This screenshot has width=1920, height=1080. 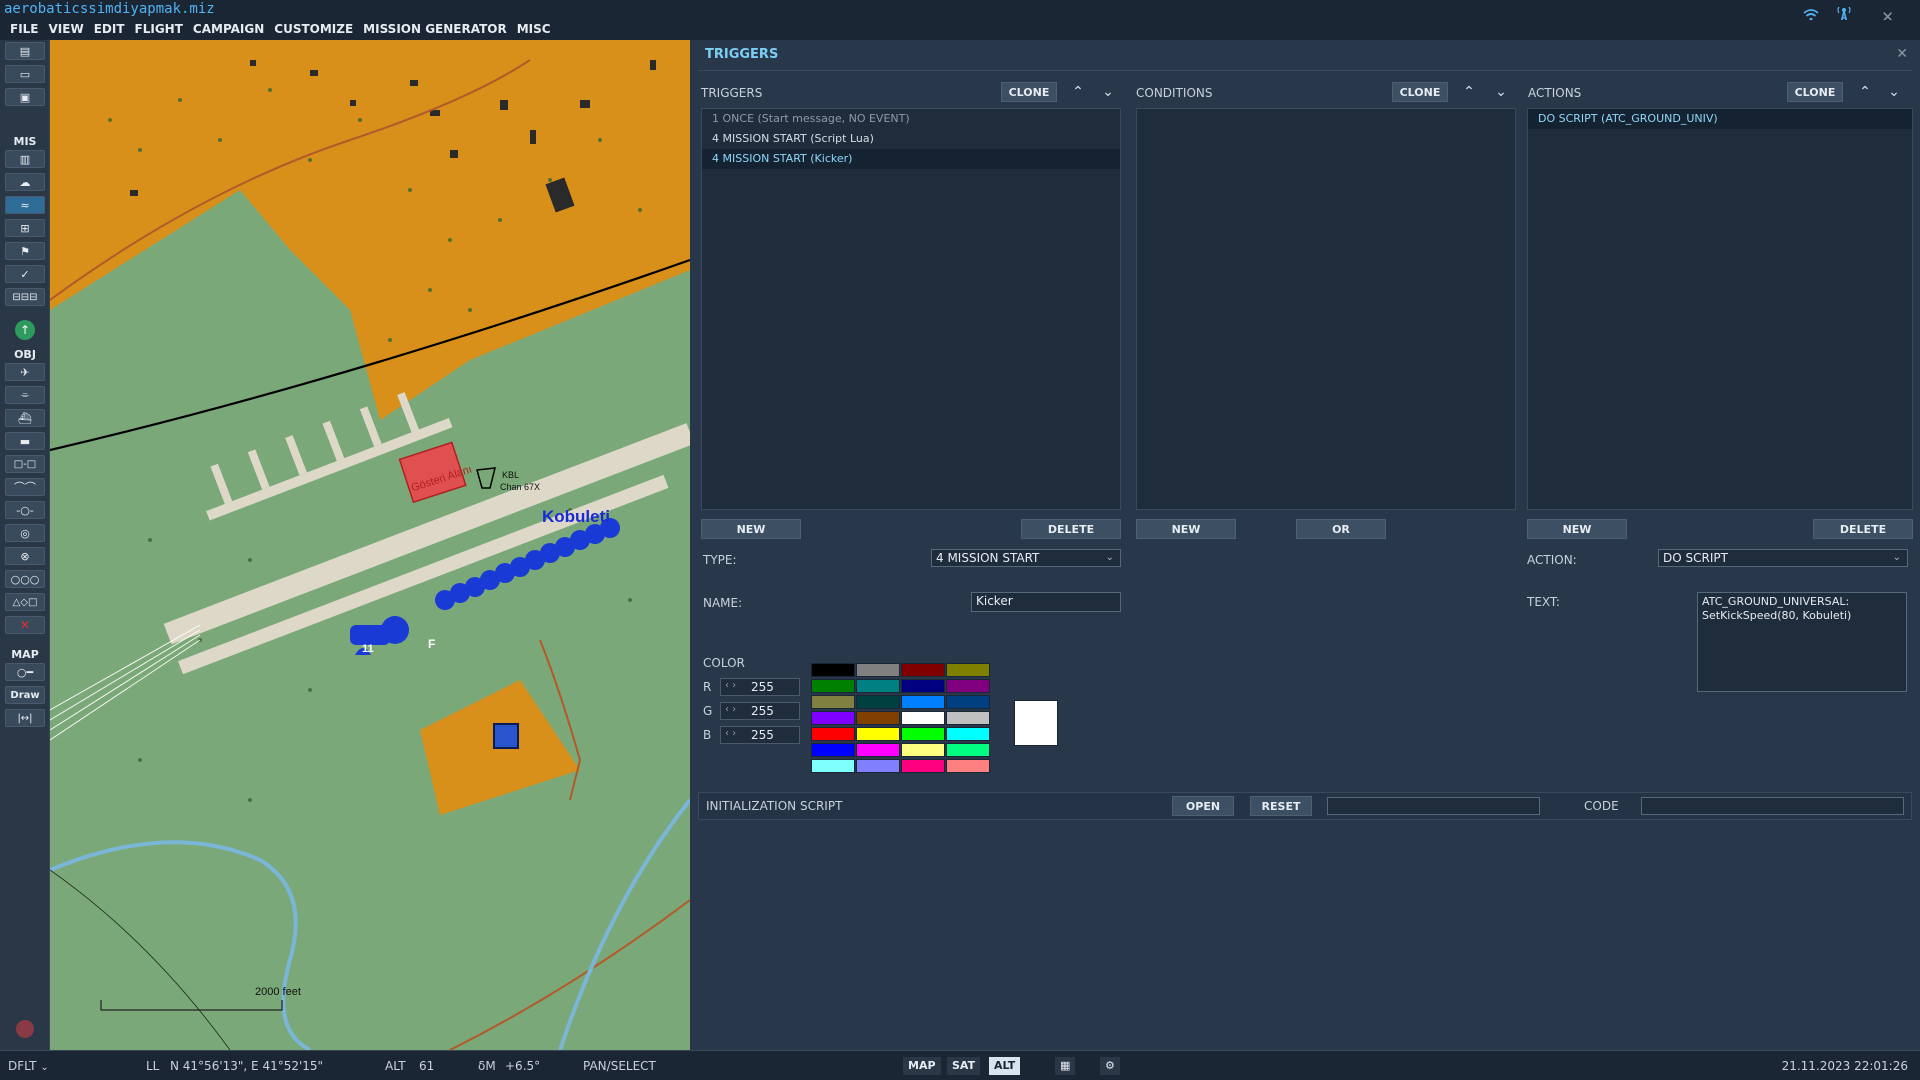 What do you see at coordinates (159, 30) in the screenshot?
I see `menu-flight: FLIGHT` at bounding box center [159, 30].